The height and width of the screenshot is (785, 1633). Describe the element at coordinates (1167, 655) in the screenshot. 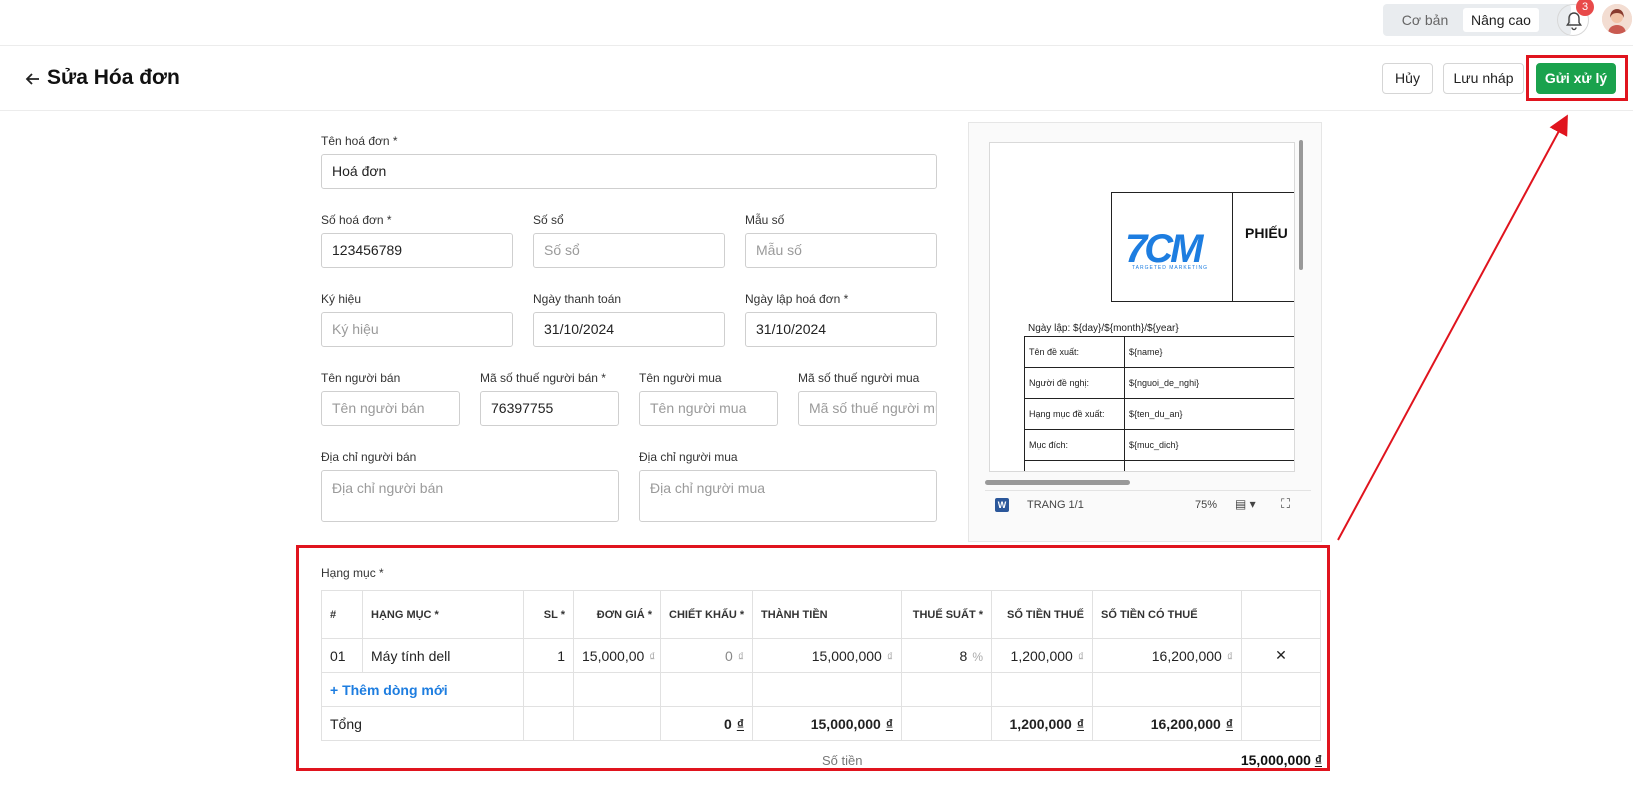

I see `item-total: 16,200,000 ₫` at that location.